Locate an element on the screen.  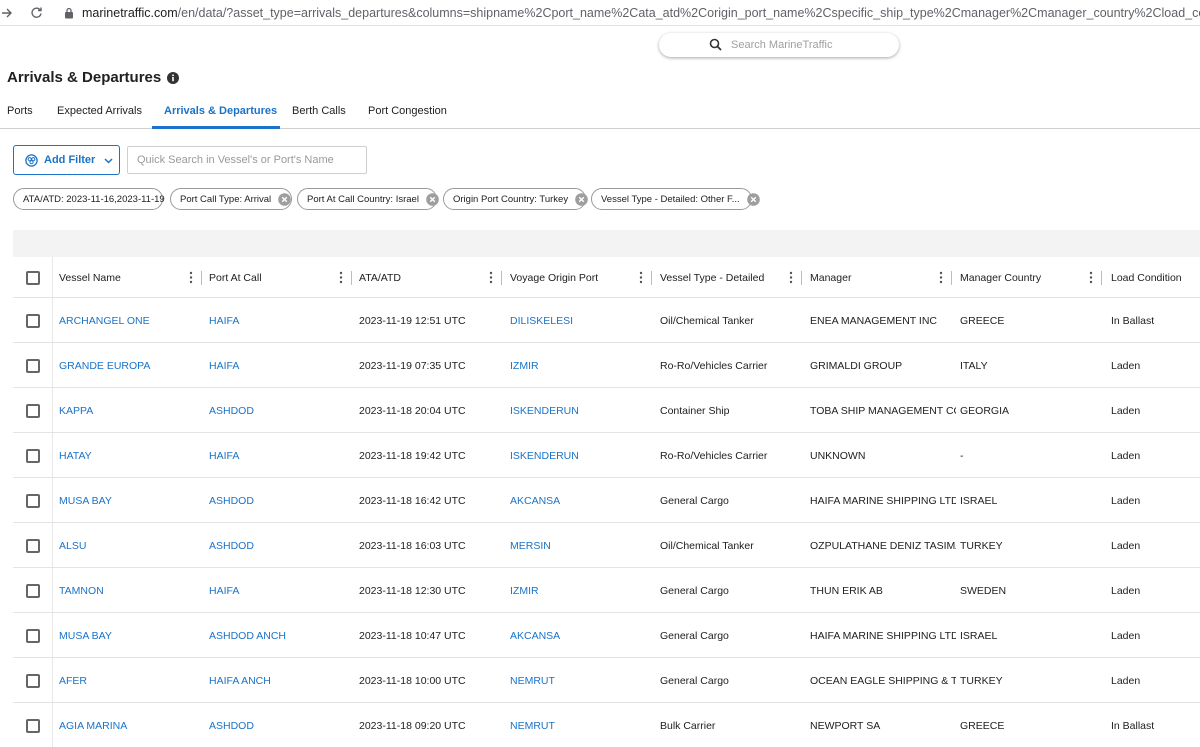
cell-vessel-name: AGIA MARINA is located at coordinates (129, 725).